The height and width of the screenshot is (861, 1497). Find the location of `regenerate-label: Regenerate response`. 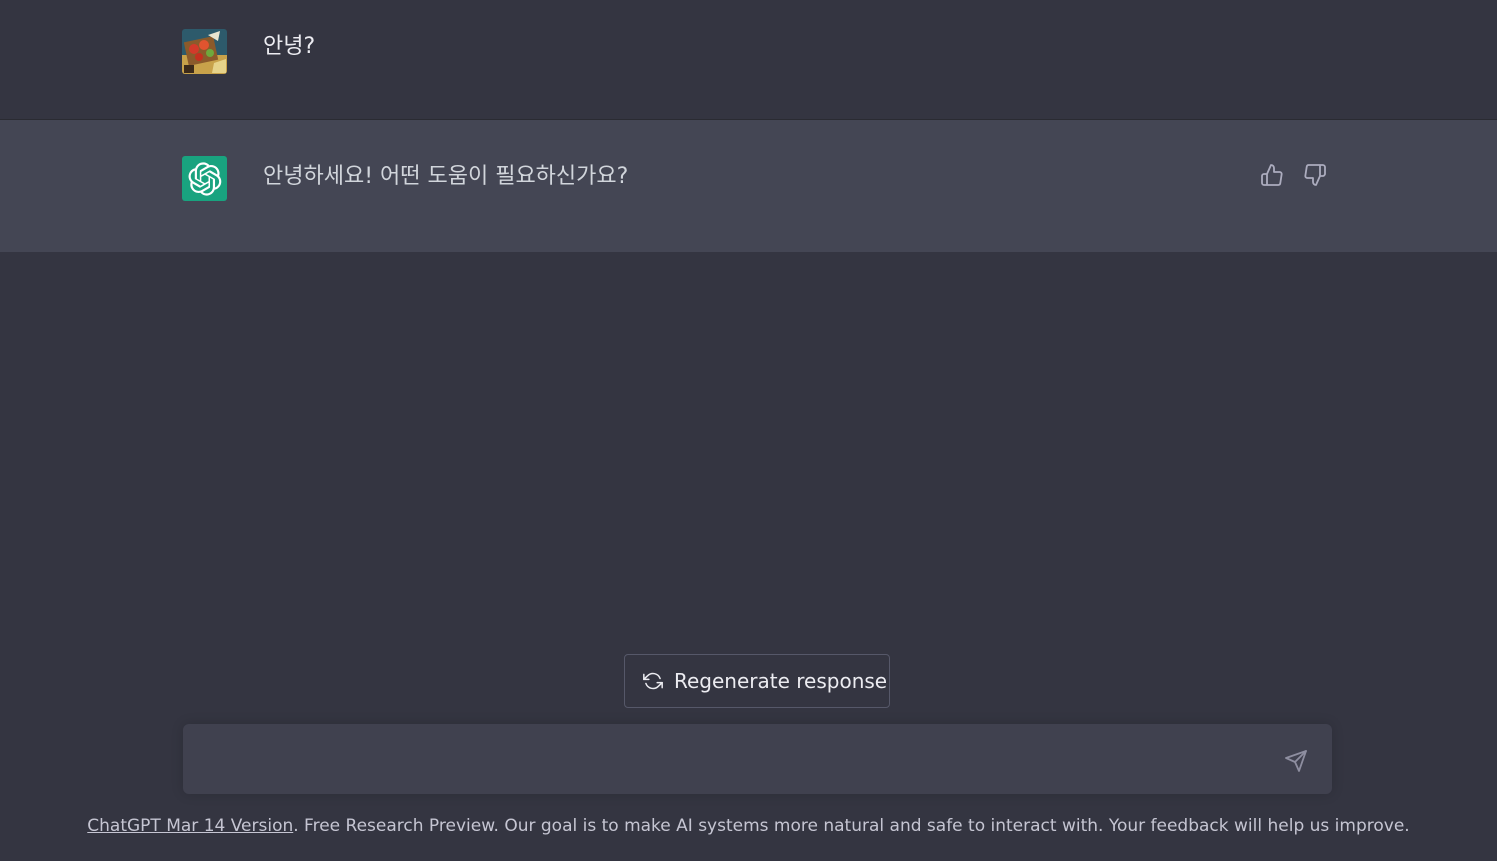

regenerate-label: Regenerate response is located at coordinates (781, 681).